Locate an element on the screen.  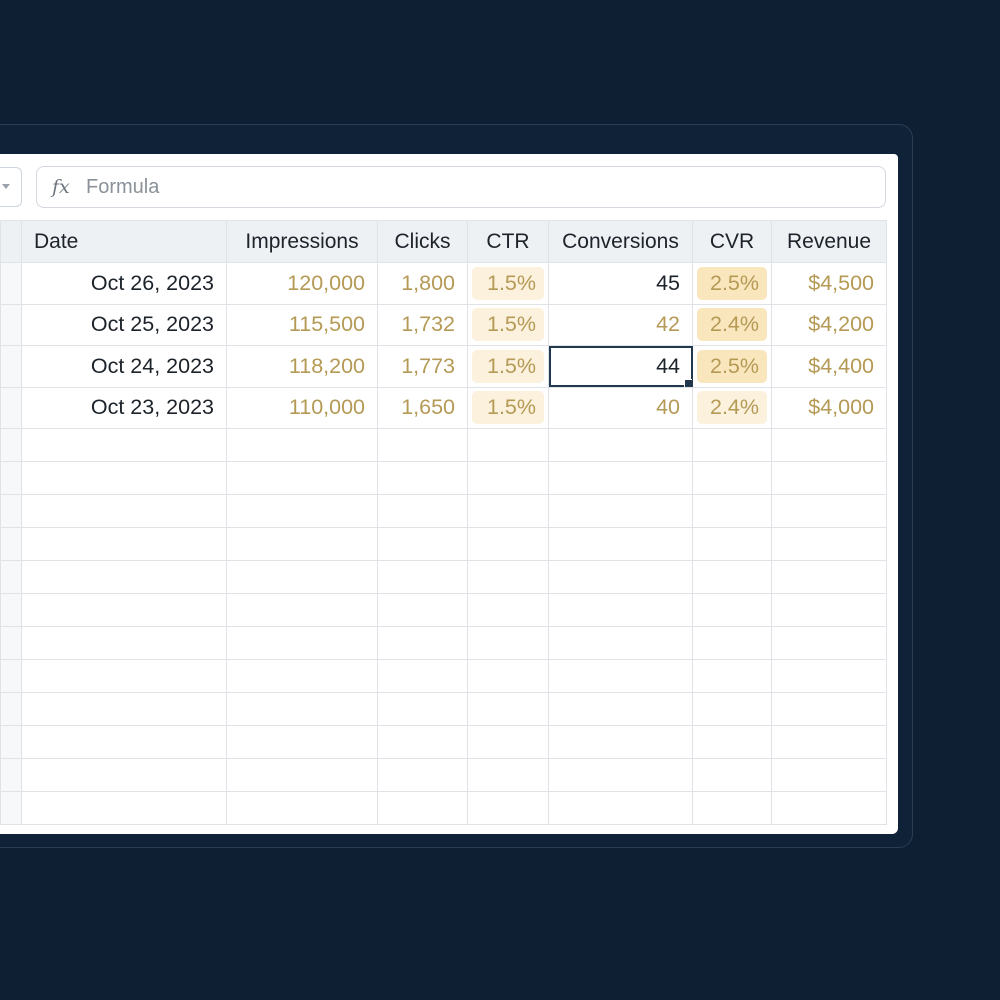
cell-revenue: $4,000 is located at coordinates (829, 407).